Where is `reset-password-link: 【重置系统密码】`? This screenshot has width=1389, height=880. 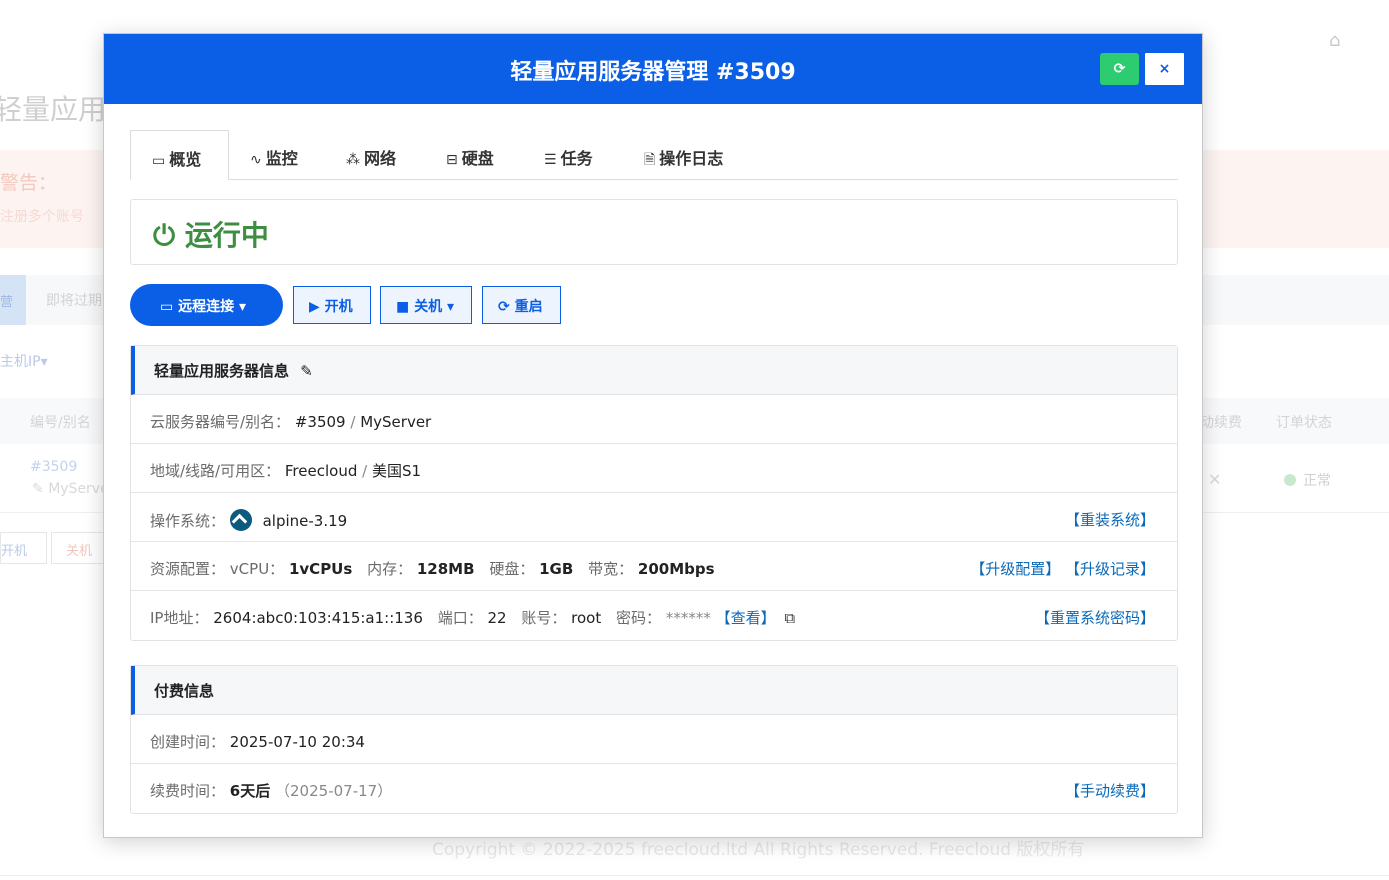 reset-password-link: 【重置系统密码】 is located at coordinates (1095, 617).